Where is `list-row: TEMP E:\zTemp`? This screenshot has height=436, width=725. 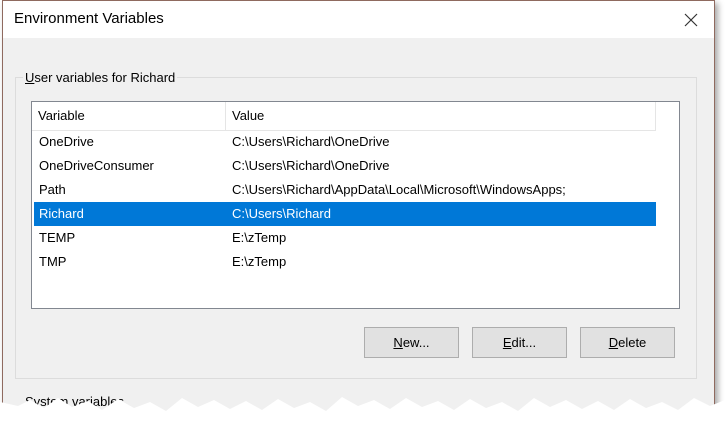 list-row: TEMP E:\zTemp is located at coordinates (345, 238).